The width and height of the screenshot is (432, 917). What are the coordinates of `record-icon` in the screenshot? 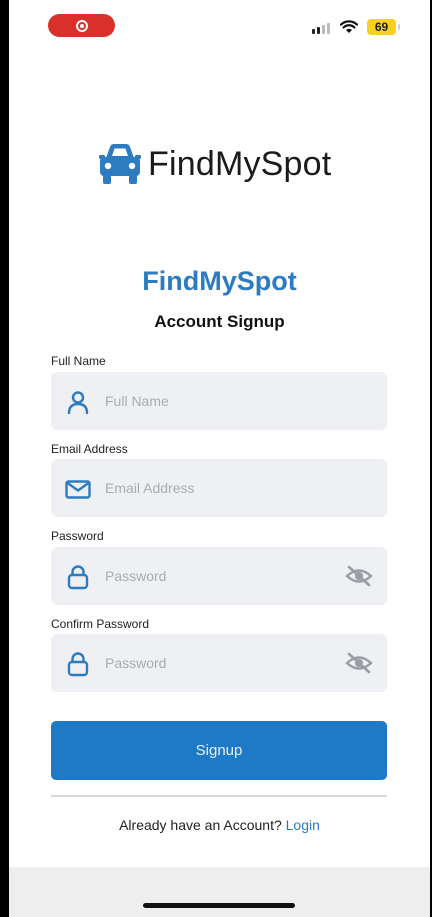 It's located at (81, 25).